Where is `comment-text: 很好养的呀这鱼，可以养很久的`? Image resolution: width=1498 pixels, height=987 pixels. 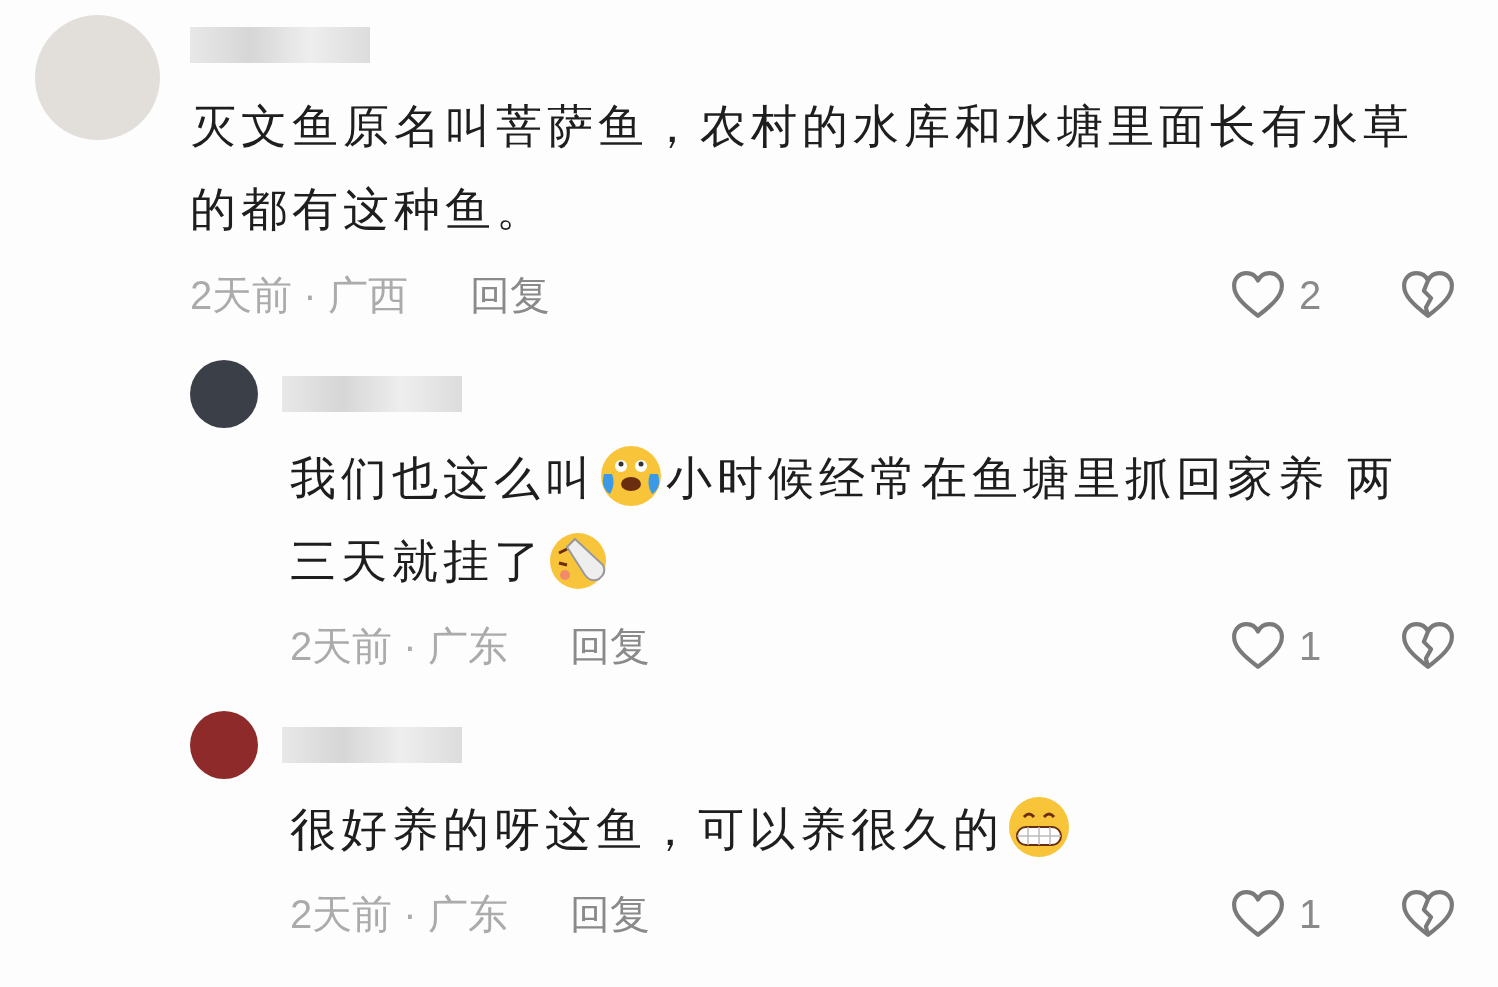
comment-text: 很好养的呀这鱼，可以养很久的 is located at coordinates (647, 829).